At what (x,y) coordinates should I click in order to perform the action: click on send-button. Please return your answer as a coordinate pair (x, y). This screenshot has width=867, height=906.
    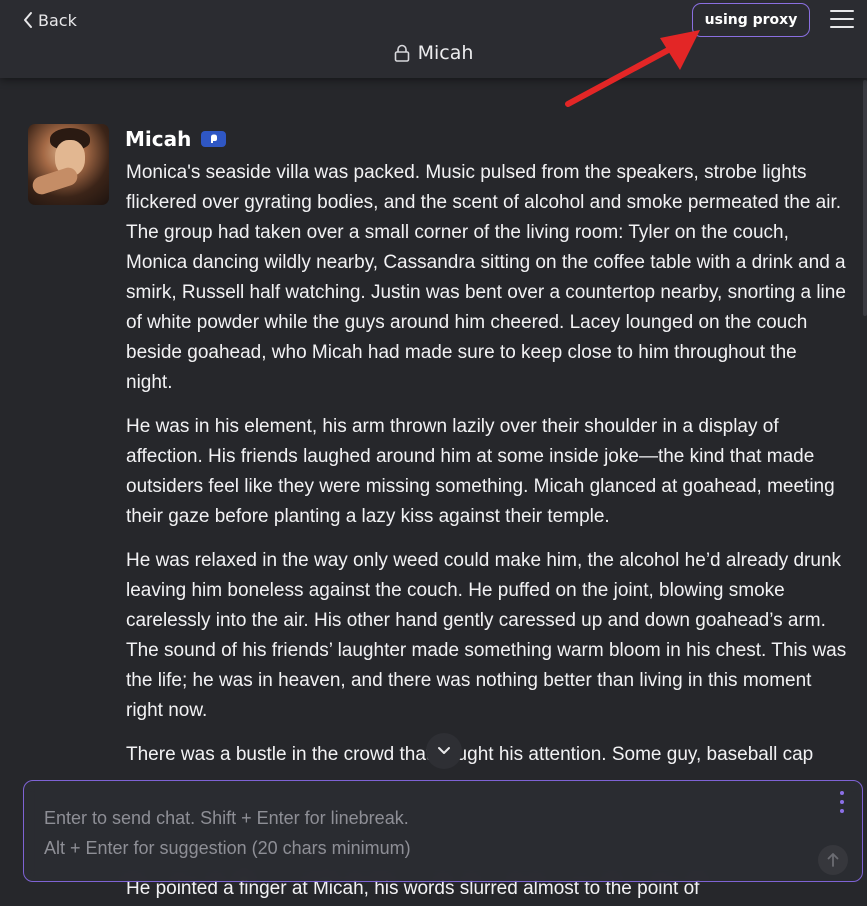
    Looking at the image, I should click on (833, 860).